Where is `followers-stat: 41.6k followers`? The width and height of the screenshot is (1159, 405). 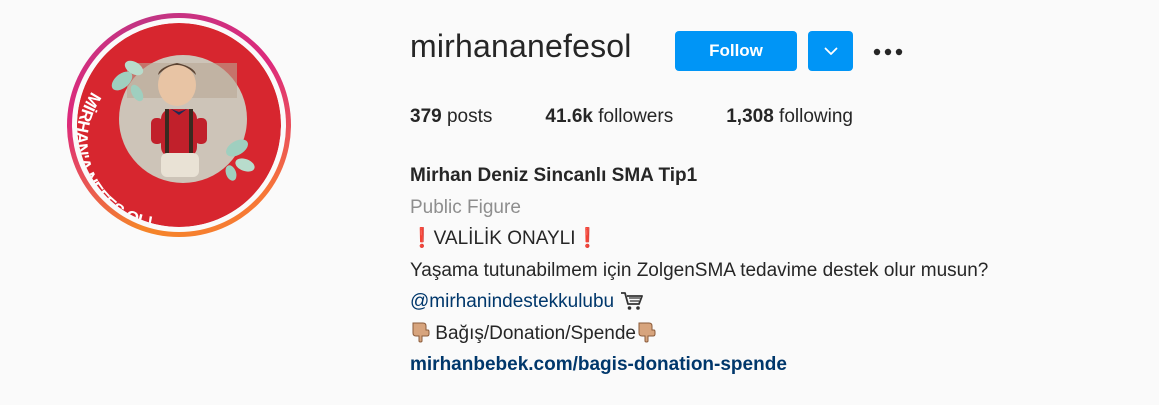
followers-stat: 41.6k followers is located at coordinates (609, 117).